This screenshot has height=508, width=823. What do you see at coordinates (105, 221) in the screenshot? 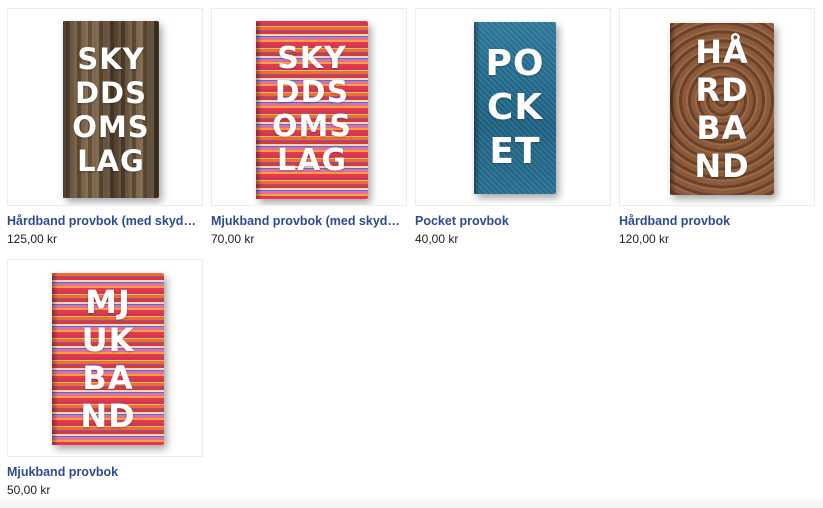
I see `product-name-link: Hårdband provbok (med skyddsomslag)` at bounding box center [105, 221].